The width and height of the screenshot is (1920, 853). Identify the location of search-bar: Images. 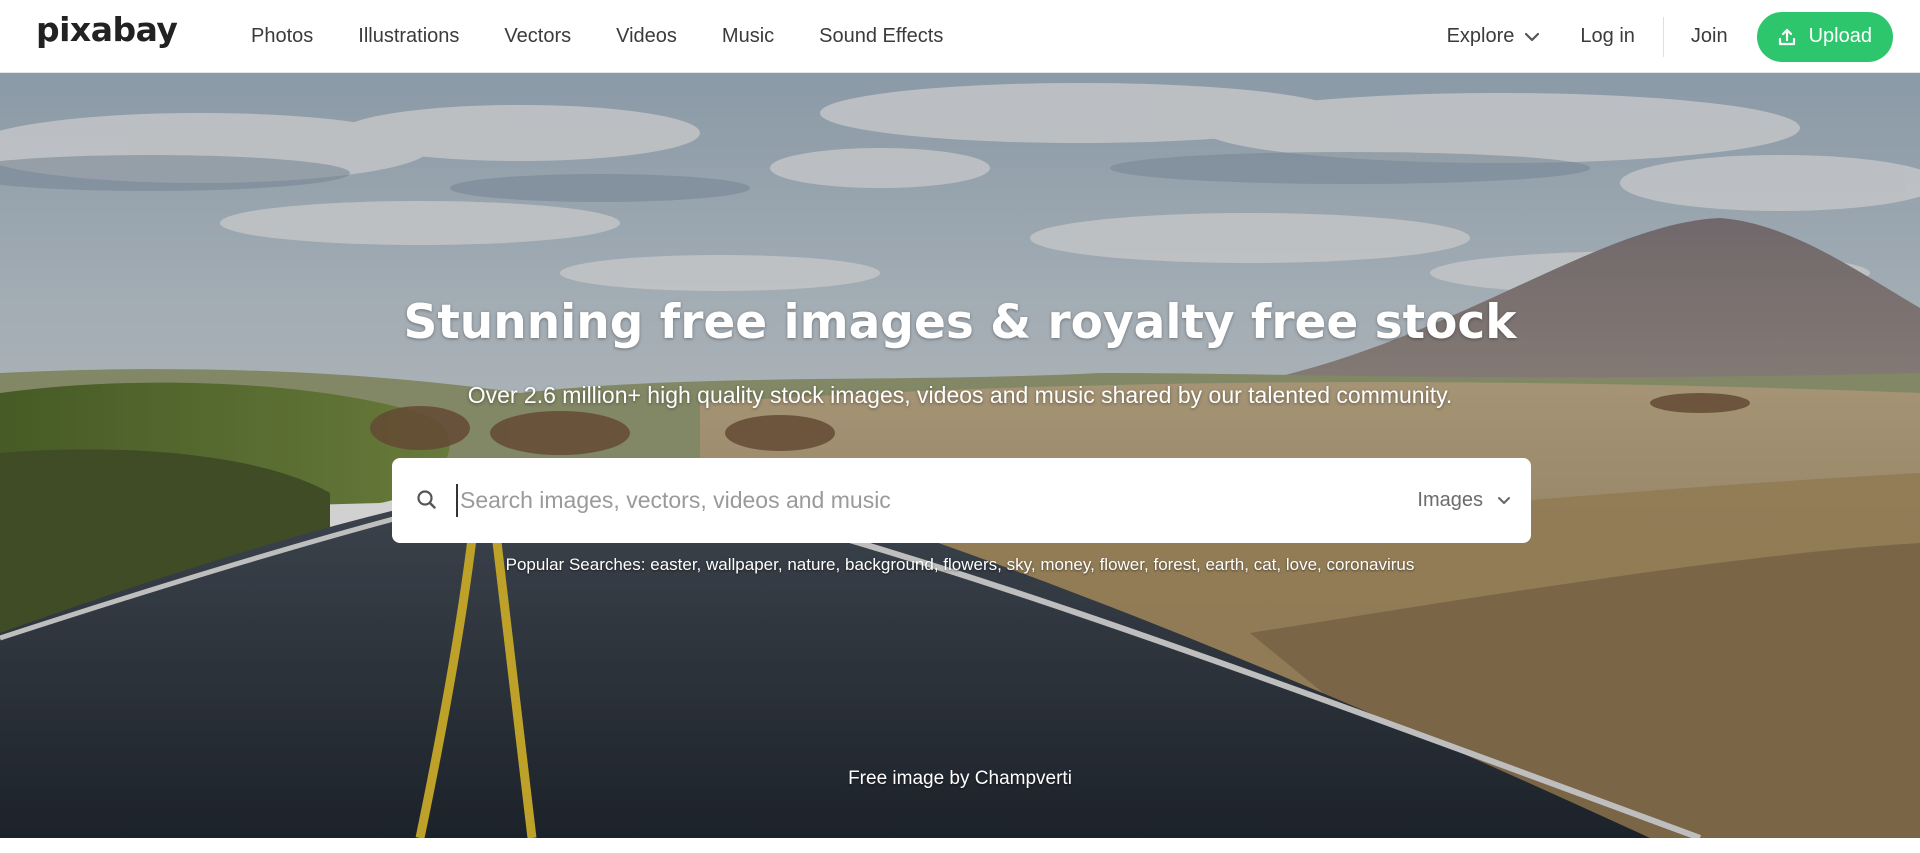
(961, 500).